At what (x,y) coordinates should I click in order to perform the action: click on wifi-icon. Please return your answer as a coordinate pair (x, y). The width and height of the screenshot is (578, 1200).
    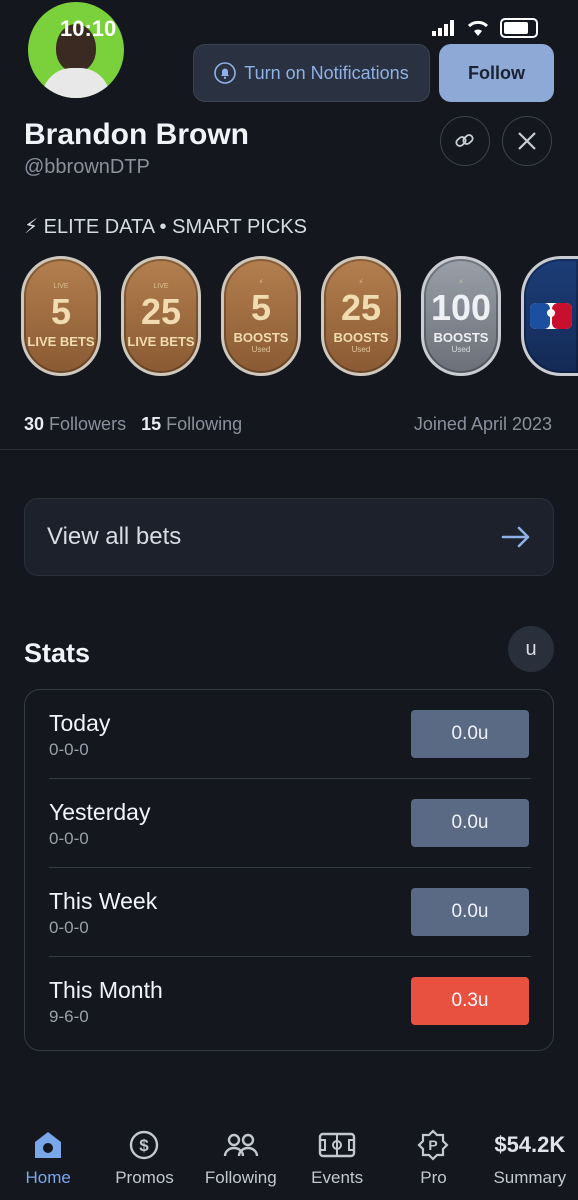
    Looking at the image, I should click on (478, 28).